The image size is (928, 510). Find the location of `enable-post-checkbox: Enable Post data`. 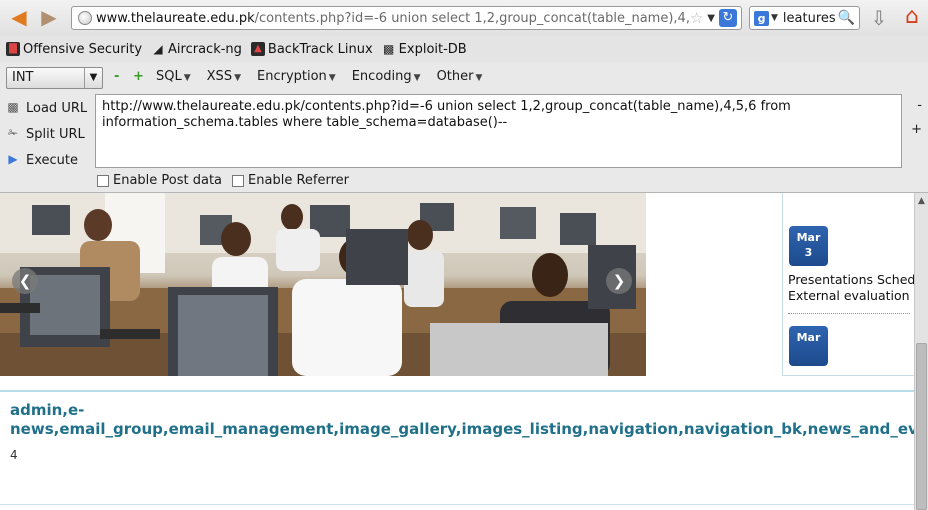

enable-post-checkbox: Enable Post data is located at coordinates (159, 180).